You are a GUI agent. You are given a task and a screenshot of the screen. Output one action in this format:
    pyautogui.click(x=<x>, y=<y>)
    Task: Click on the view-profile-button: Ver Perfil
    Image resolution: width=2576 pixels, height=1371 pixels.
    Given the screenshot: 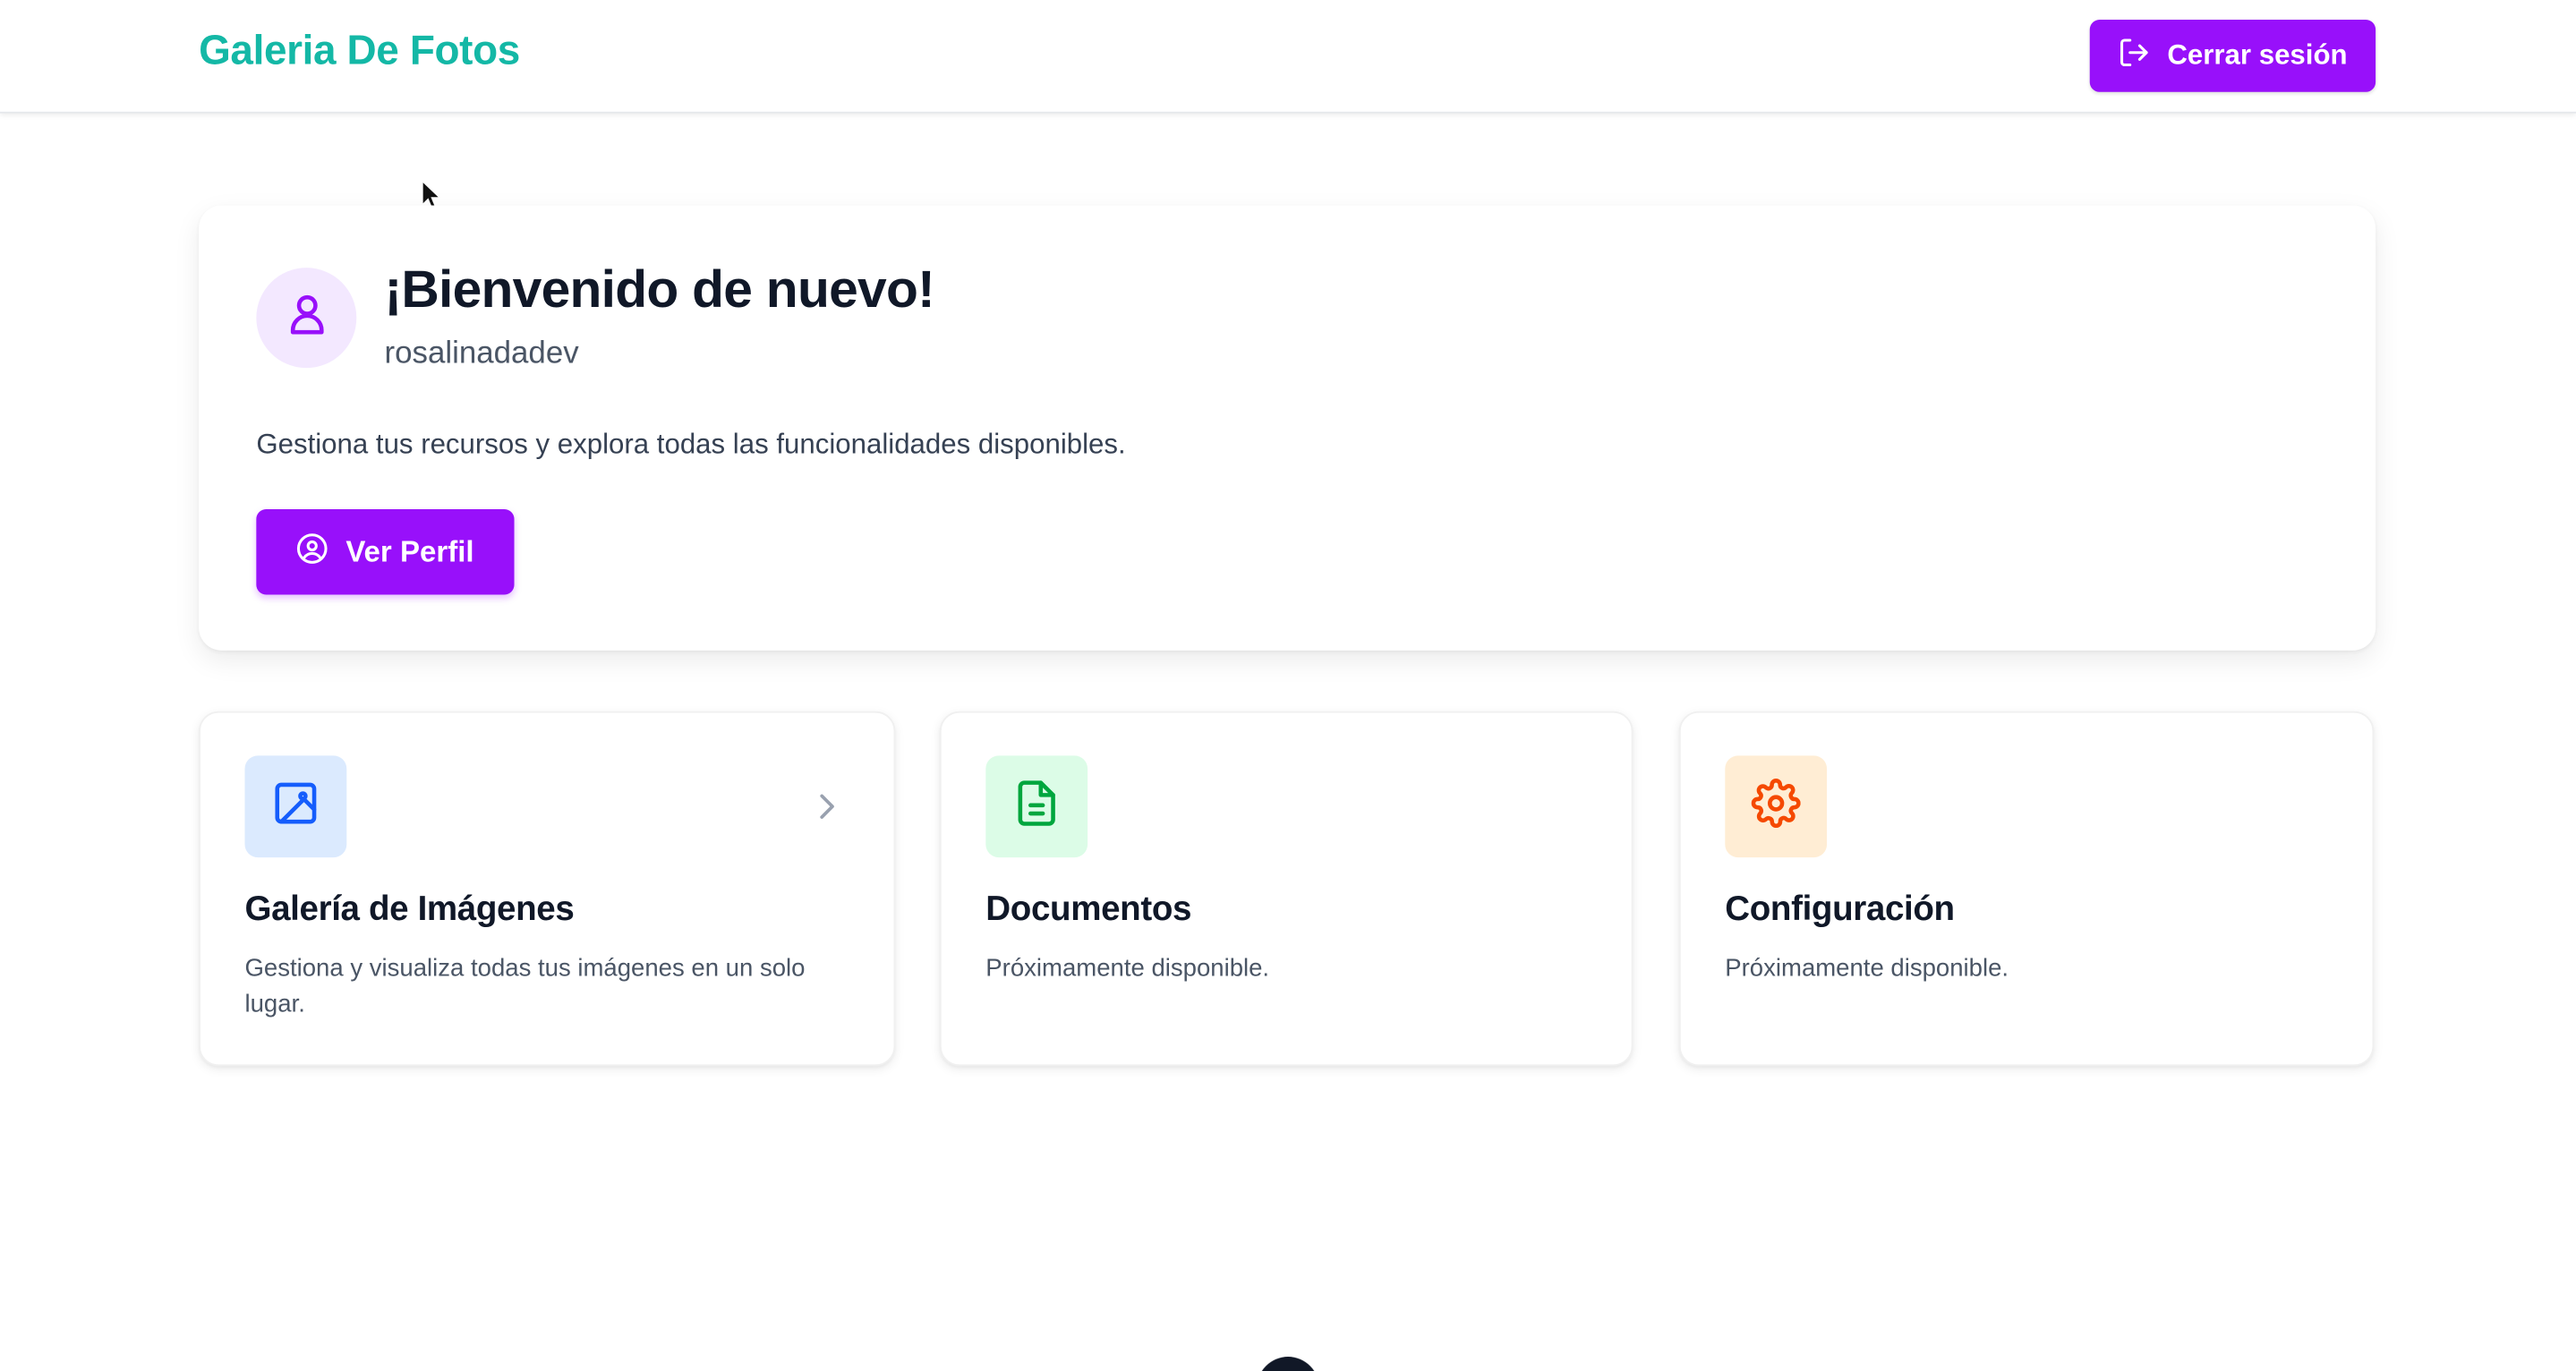 What is the action you would take?
    pyautogui.click(x=385, y=552)
    